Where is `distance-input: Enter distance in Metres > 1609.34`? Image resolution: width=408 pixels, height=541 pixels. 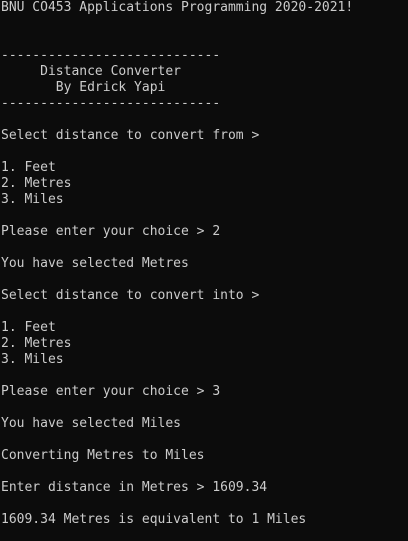 distance-input: Enter distance in Metres > 1609.34 is located at coordinates (134, 488).